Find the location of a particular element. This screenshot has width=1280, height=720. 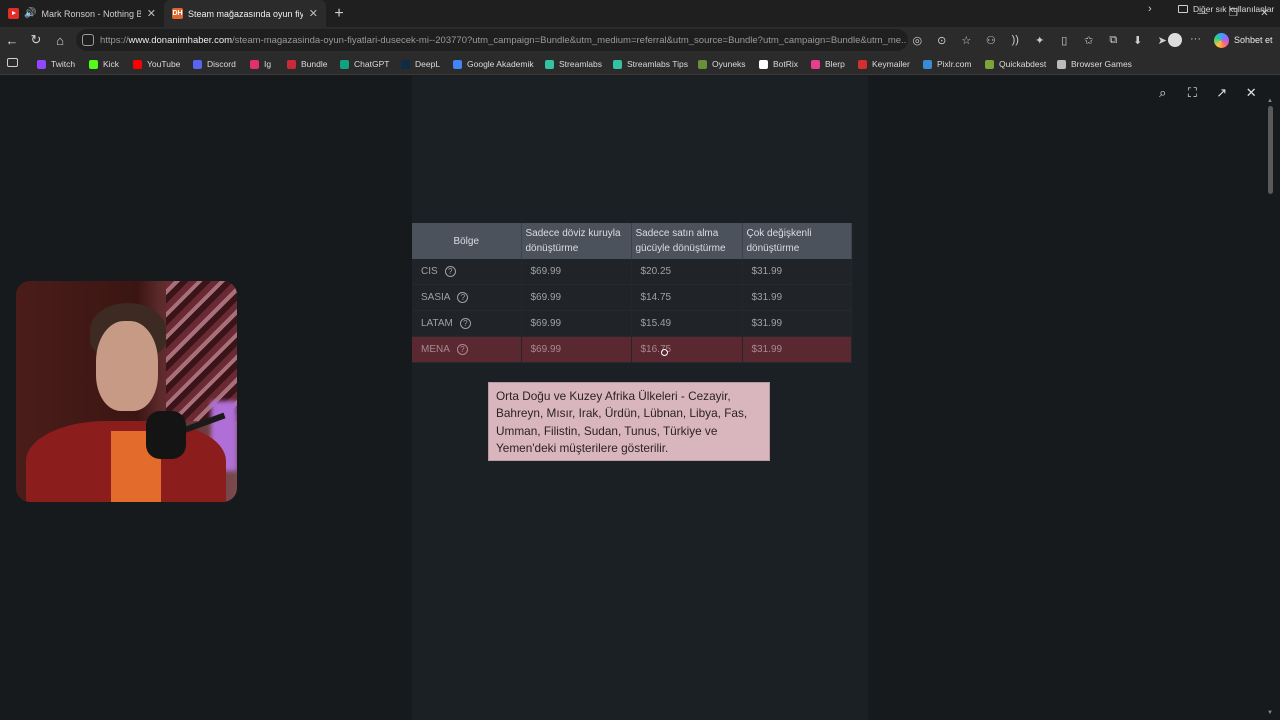

back-button: ← is located at coordinates (12, 40).